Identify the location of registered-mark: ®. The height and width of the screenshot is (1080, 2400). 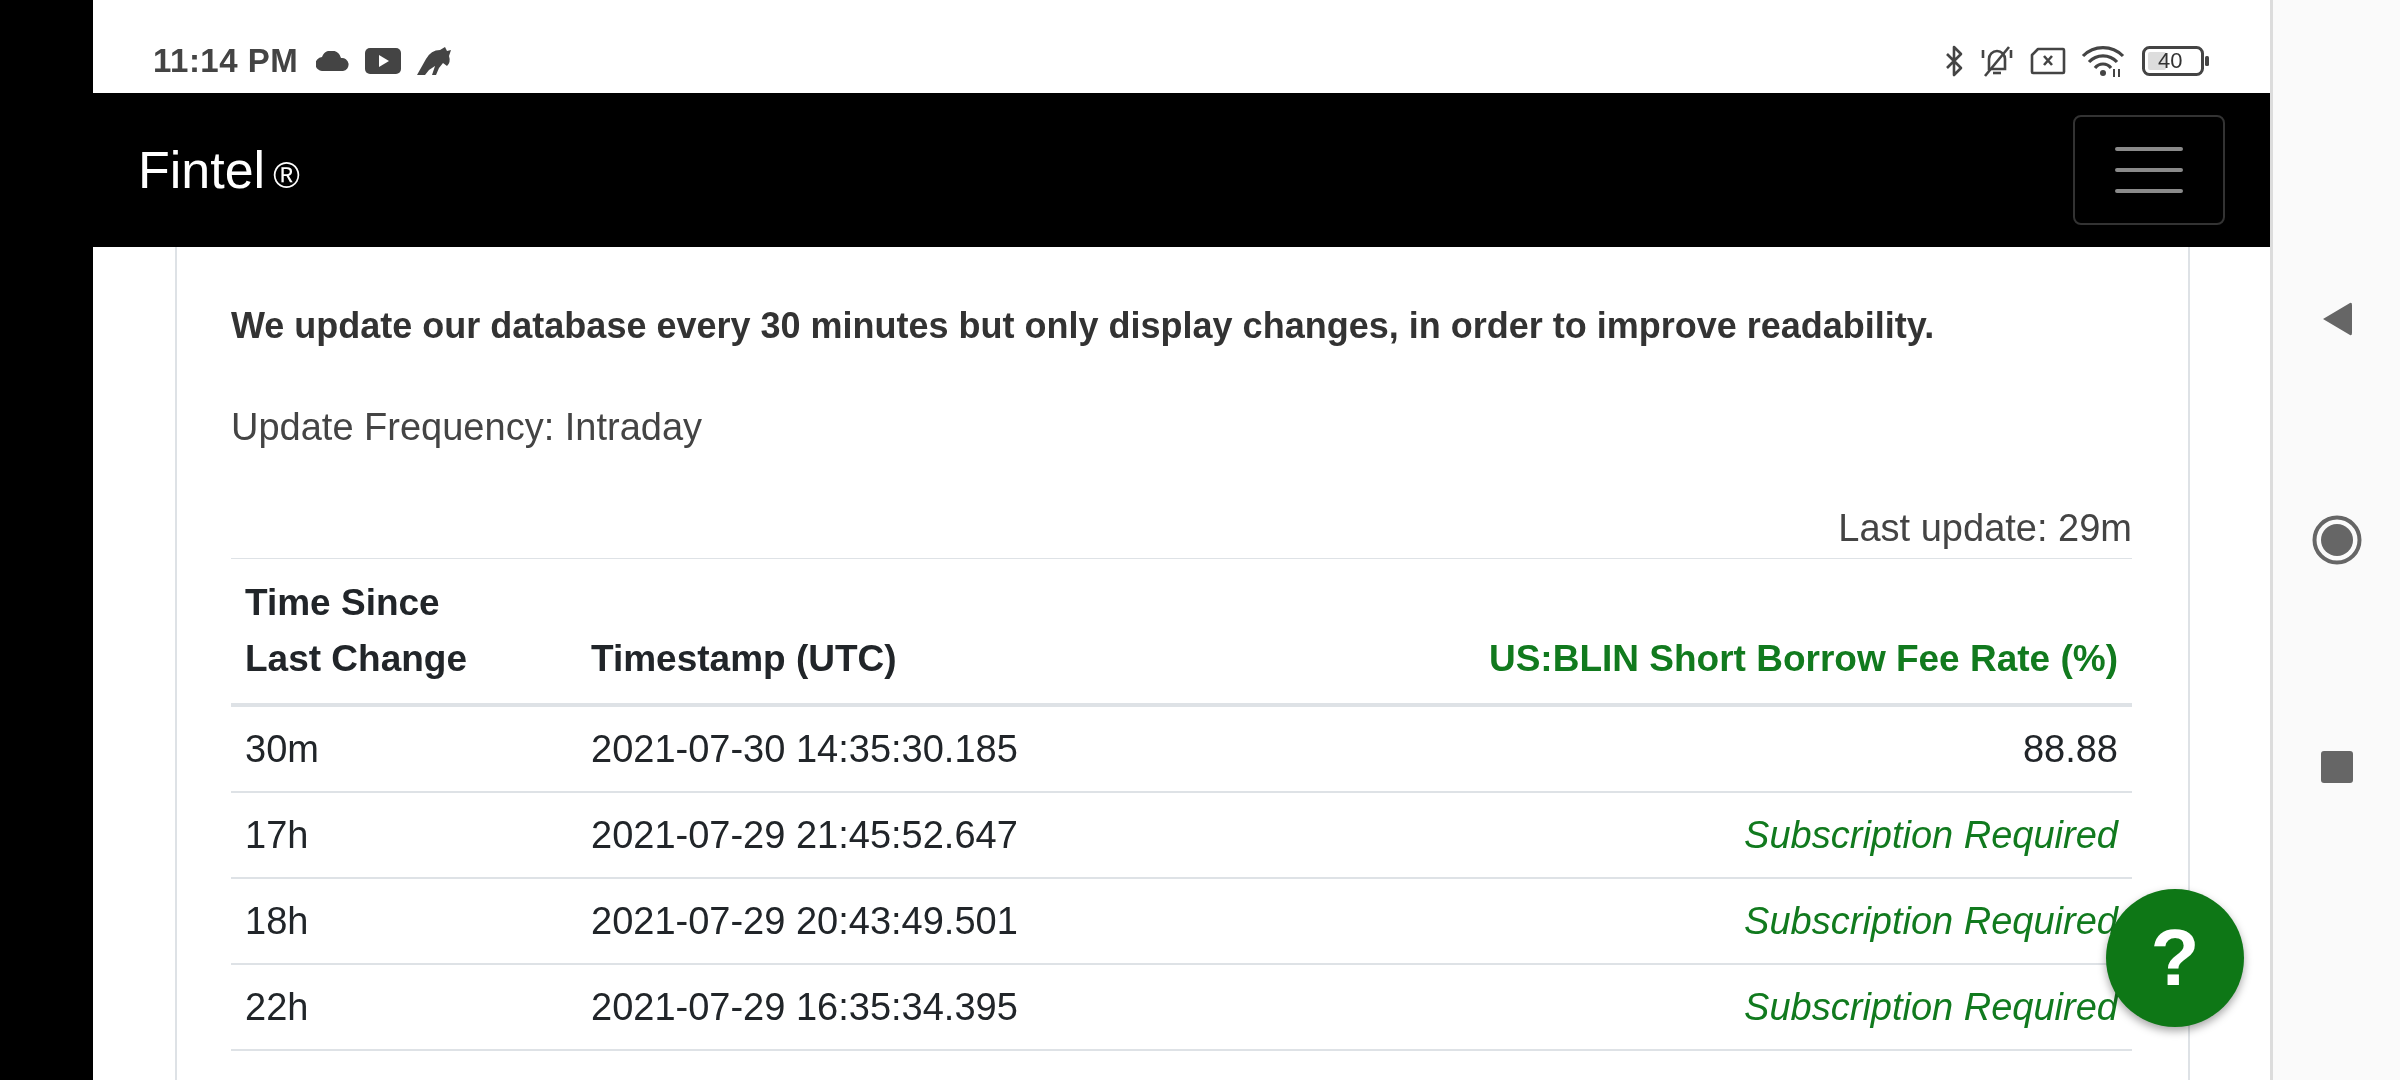
(286, 176).